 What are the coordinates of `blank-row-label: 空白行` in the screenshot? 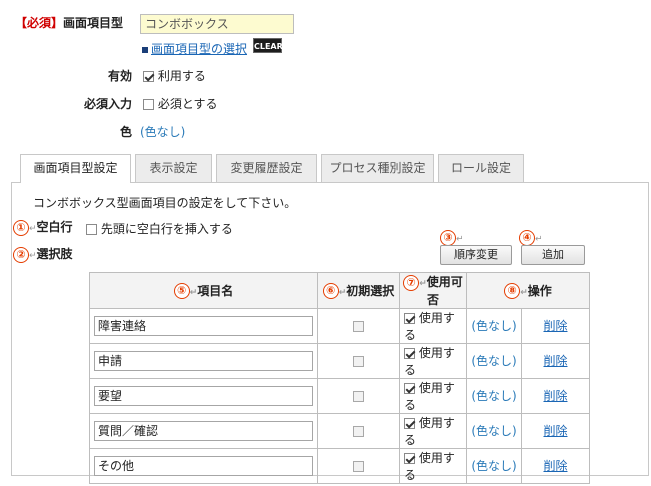 It's located at (54, 227).